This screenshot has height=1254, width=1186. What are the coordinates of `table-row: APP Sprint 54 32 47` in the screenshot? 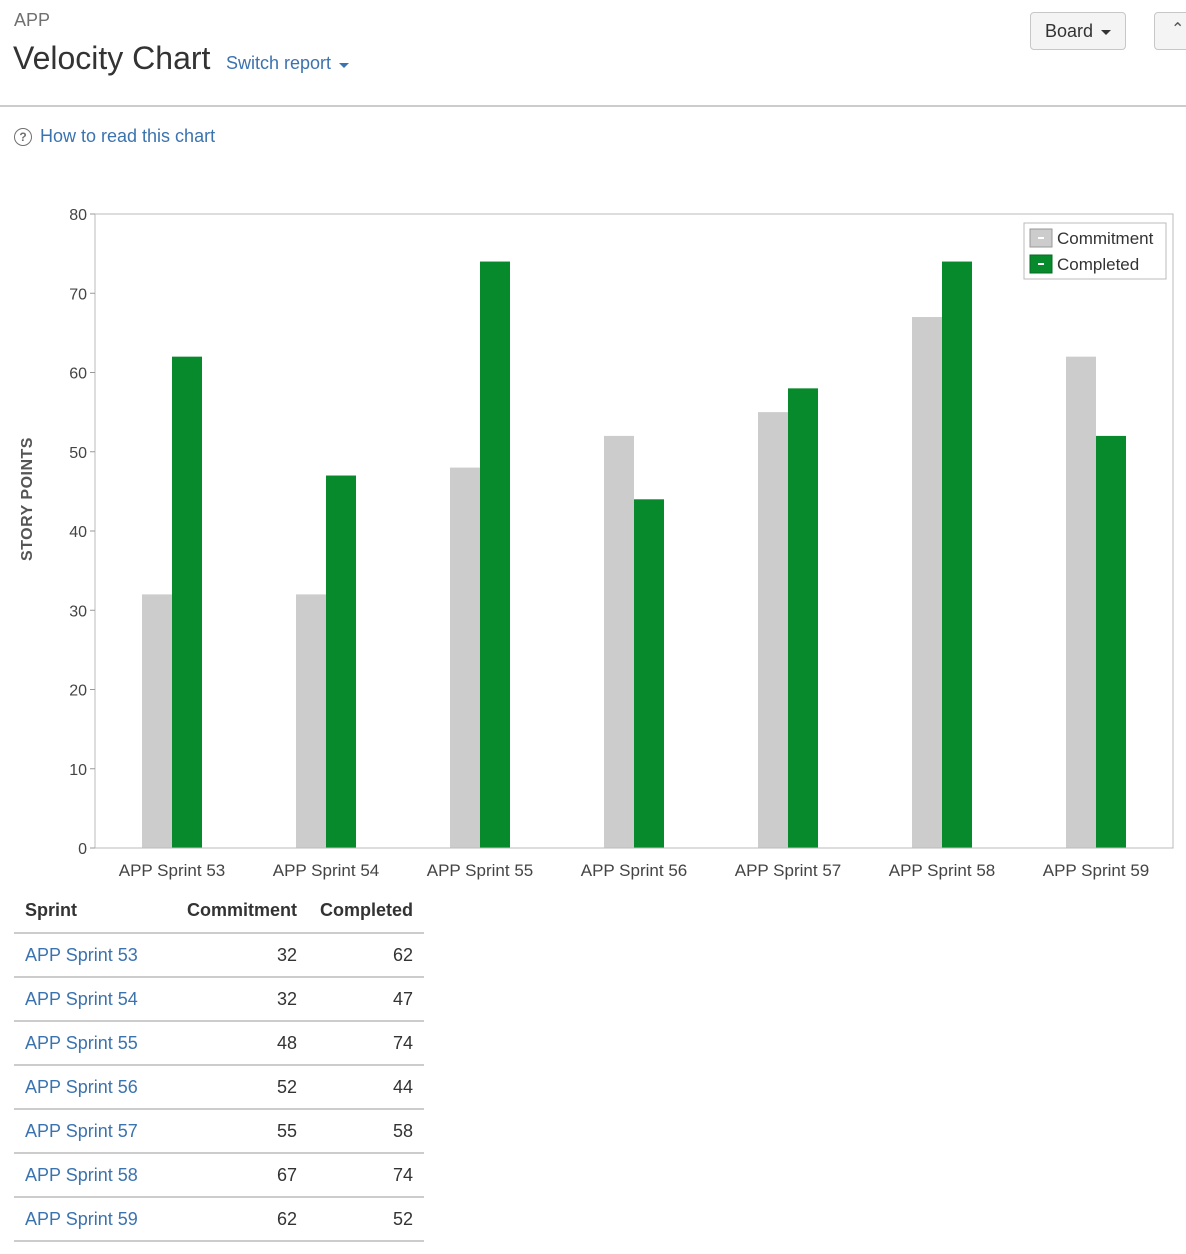 It's located at (219, 999).